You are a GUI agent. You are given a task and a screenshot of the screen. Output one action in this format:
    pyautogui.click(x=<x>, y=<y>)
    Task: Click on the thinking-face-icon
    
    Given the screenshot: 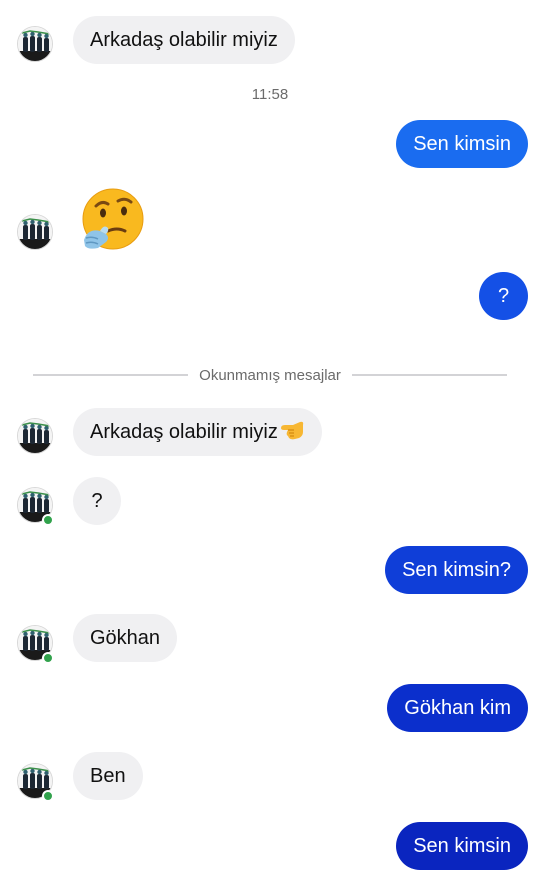 What is the action you would take?
    pyautogui.click(x=113, y=221)
    